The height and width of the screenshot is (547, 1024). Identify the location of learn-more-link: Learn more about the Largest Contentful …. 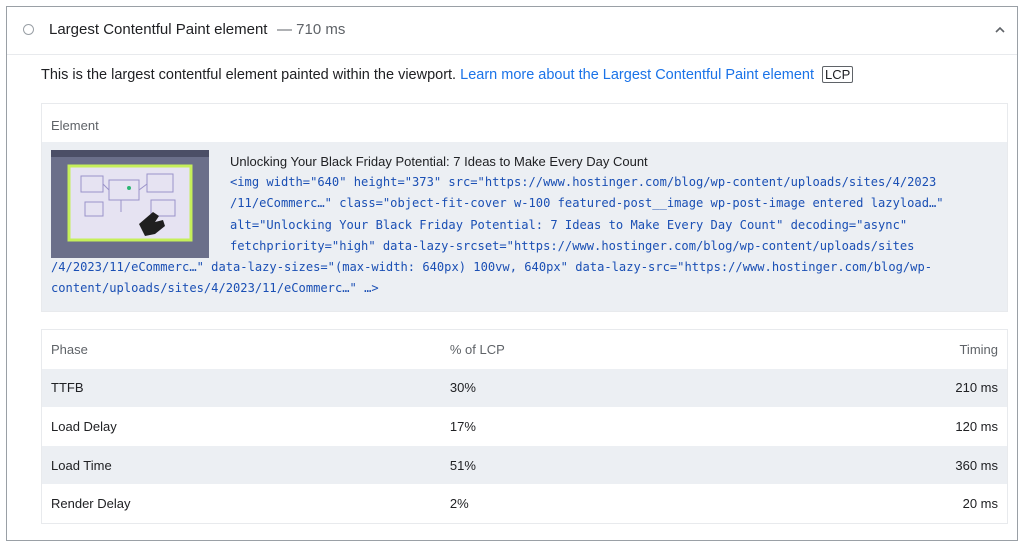
(637, 75).